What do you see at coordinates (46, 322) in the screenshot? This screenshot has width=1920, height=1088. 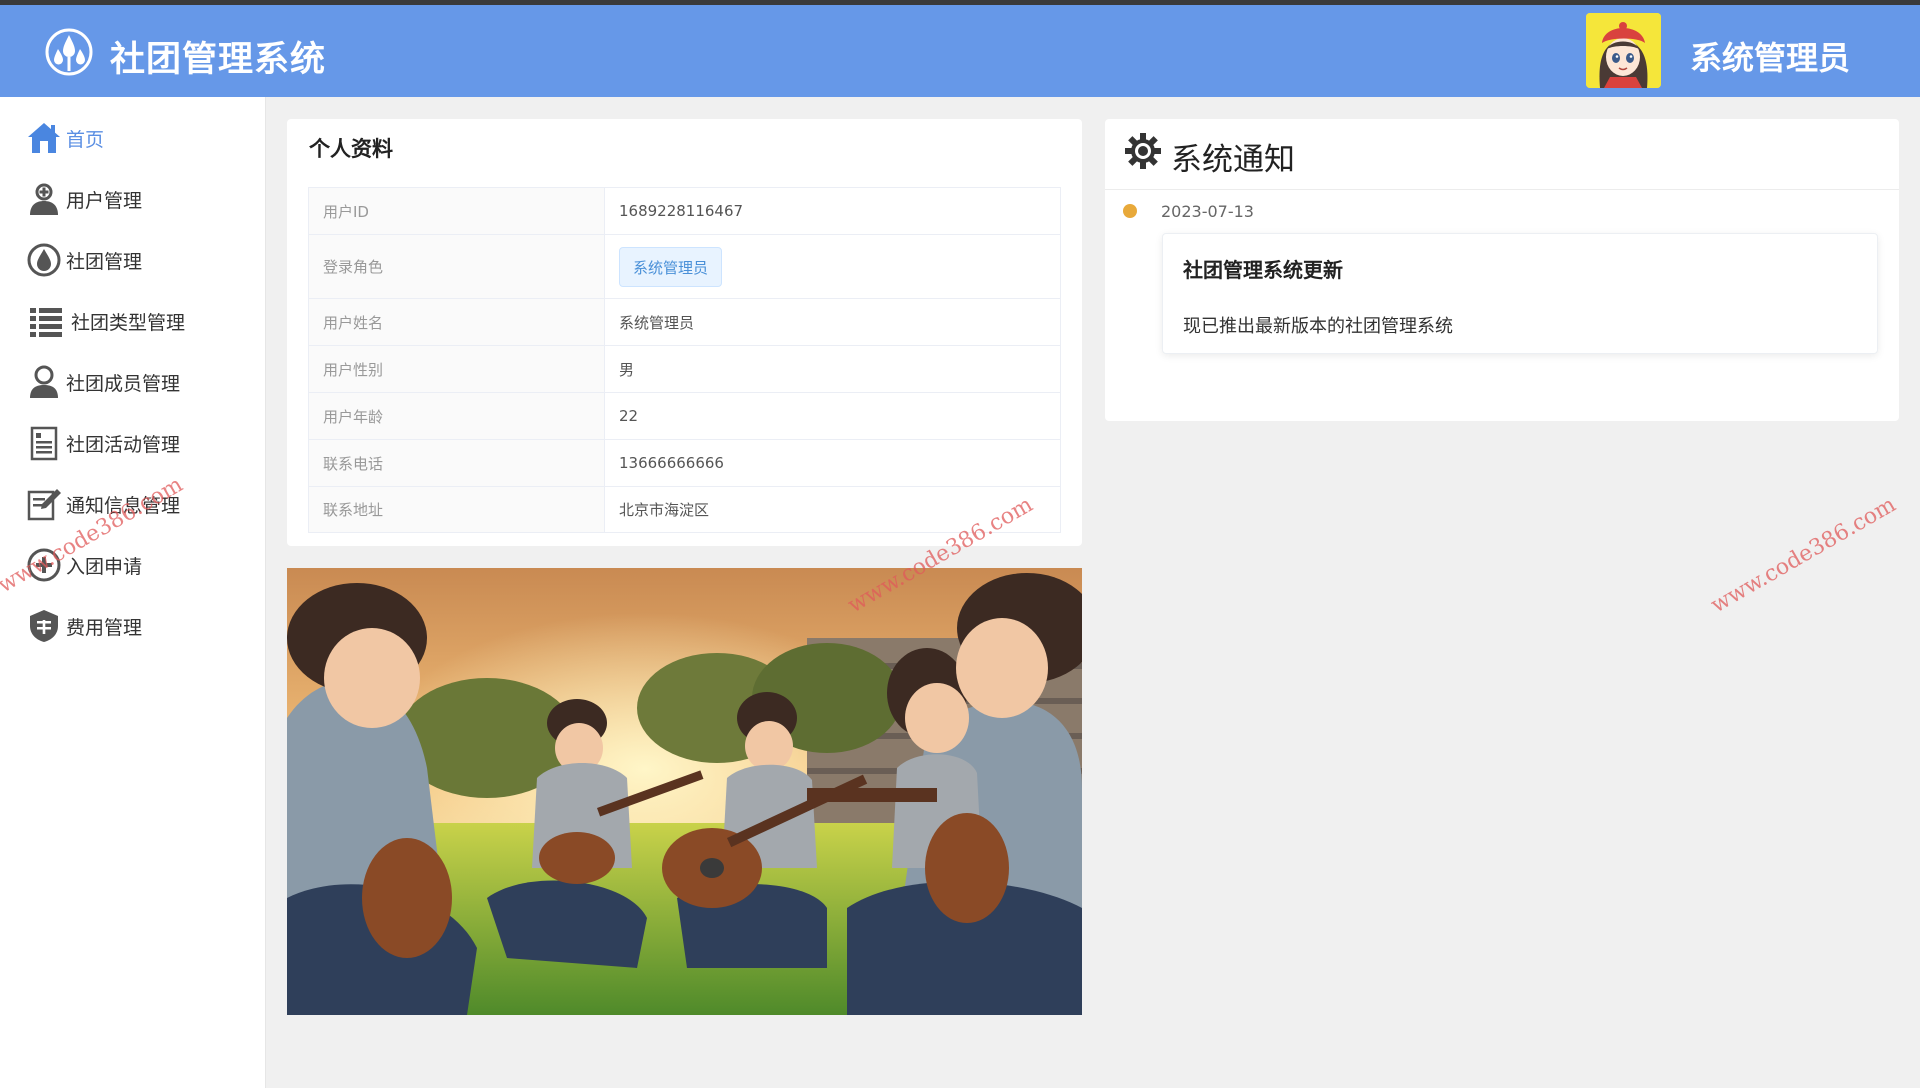 I see `list-icon` at bounding box center [46, 322].